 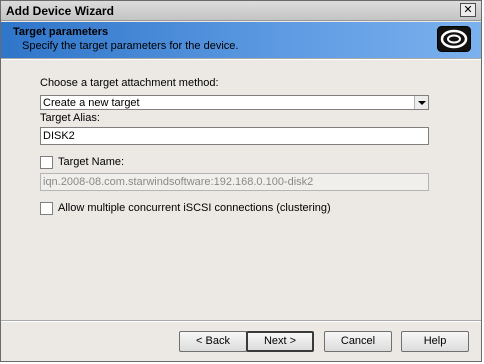 I want to click on close-button: ✕, so click(x=468, y=10).